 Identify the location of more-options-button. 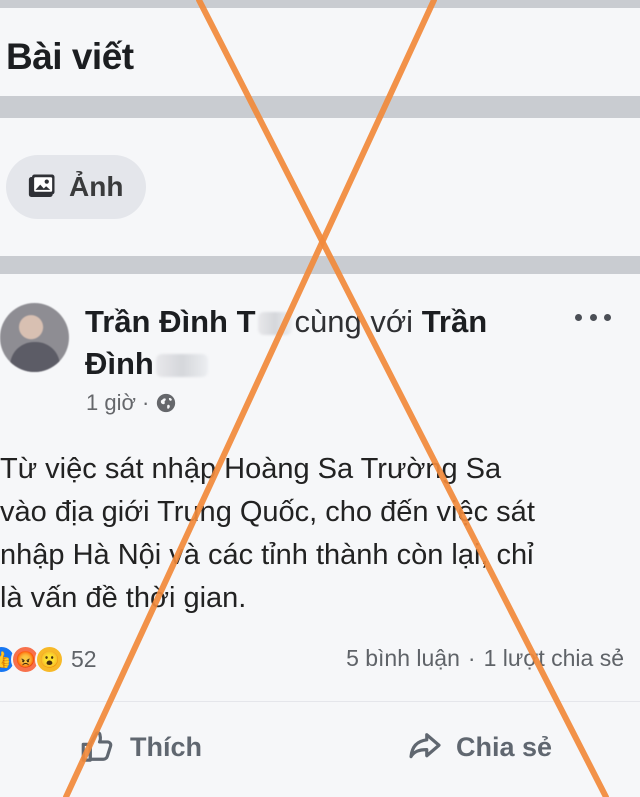
(593, 317).